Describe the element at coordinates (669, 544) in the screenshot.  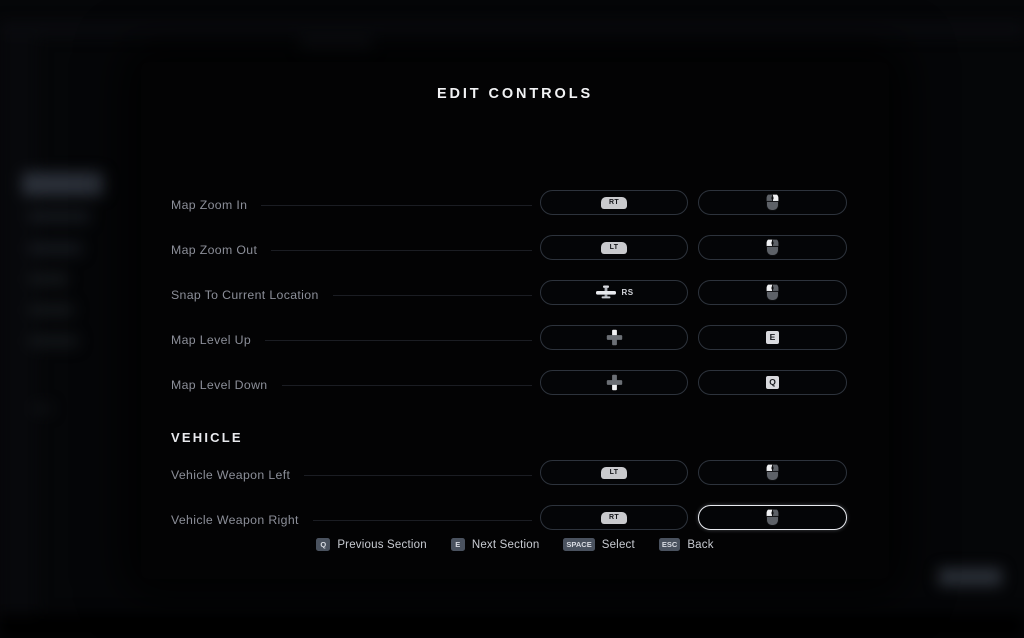
I see `hint-keycap: ESC` at that location.